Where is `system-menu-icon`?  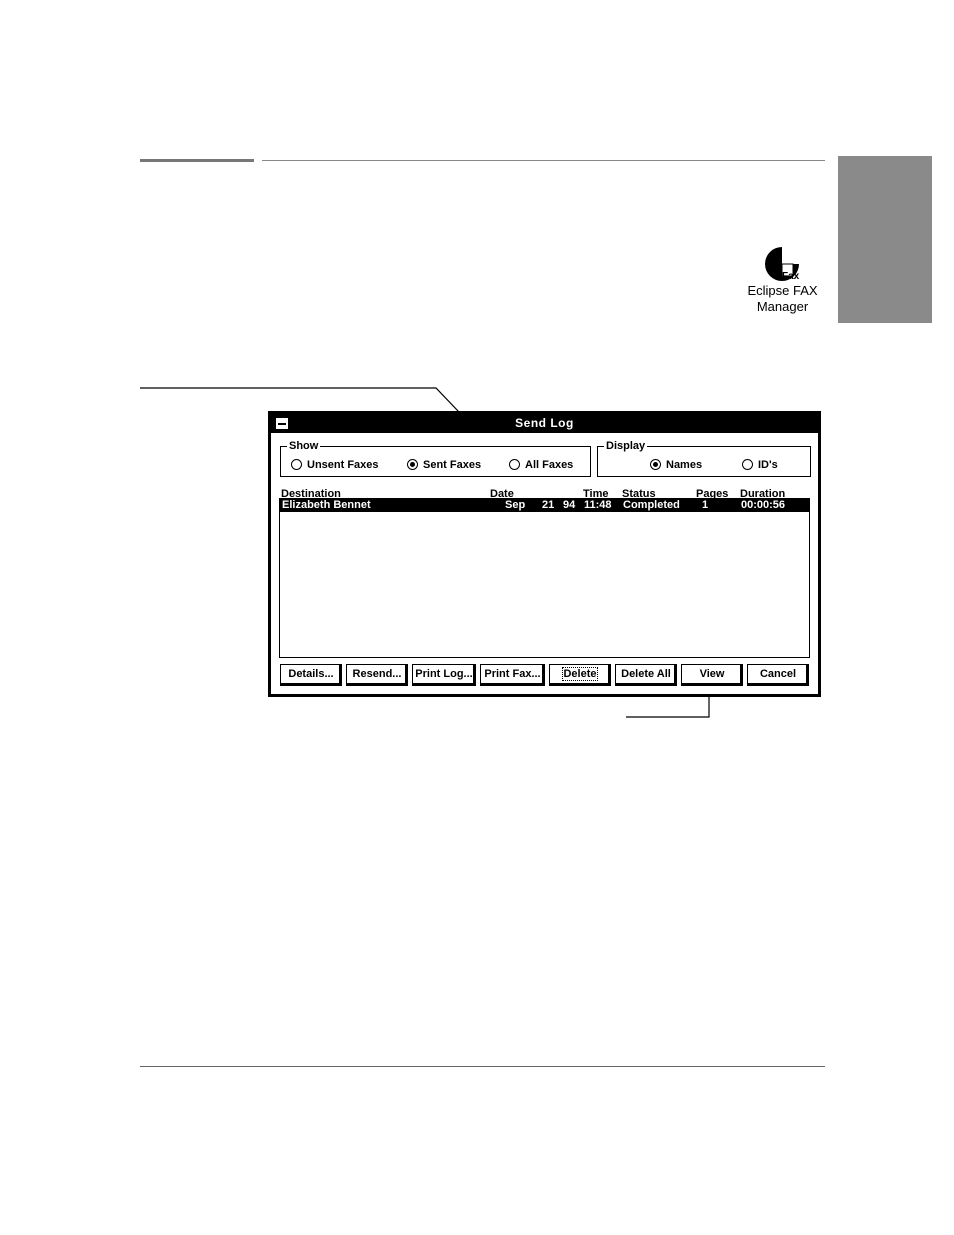
system-menu-icon is located at coordinates (282, 423).